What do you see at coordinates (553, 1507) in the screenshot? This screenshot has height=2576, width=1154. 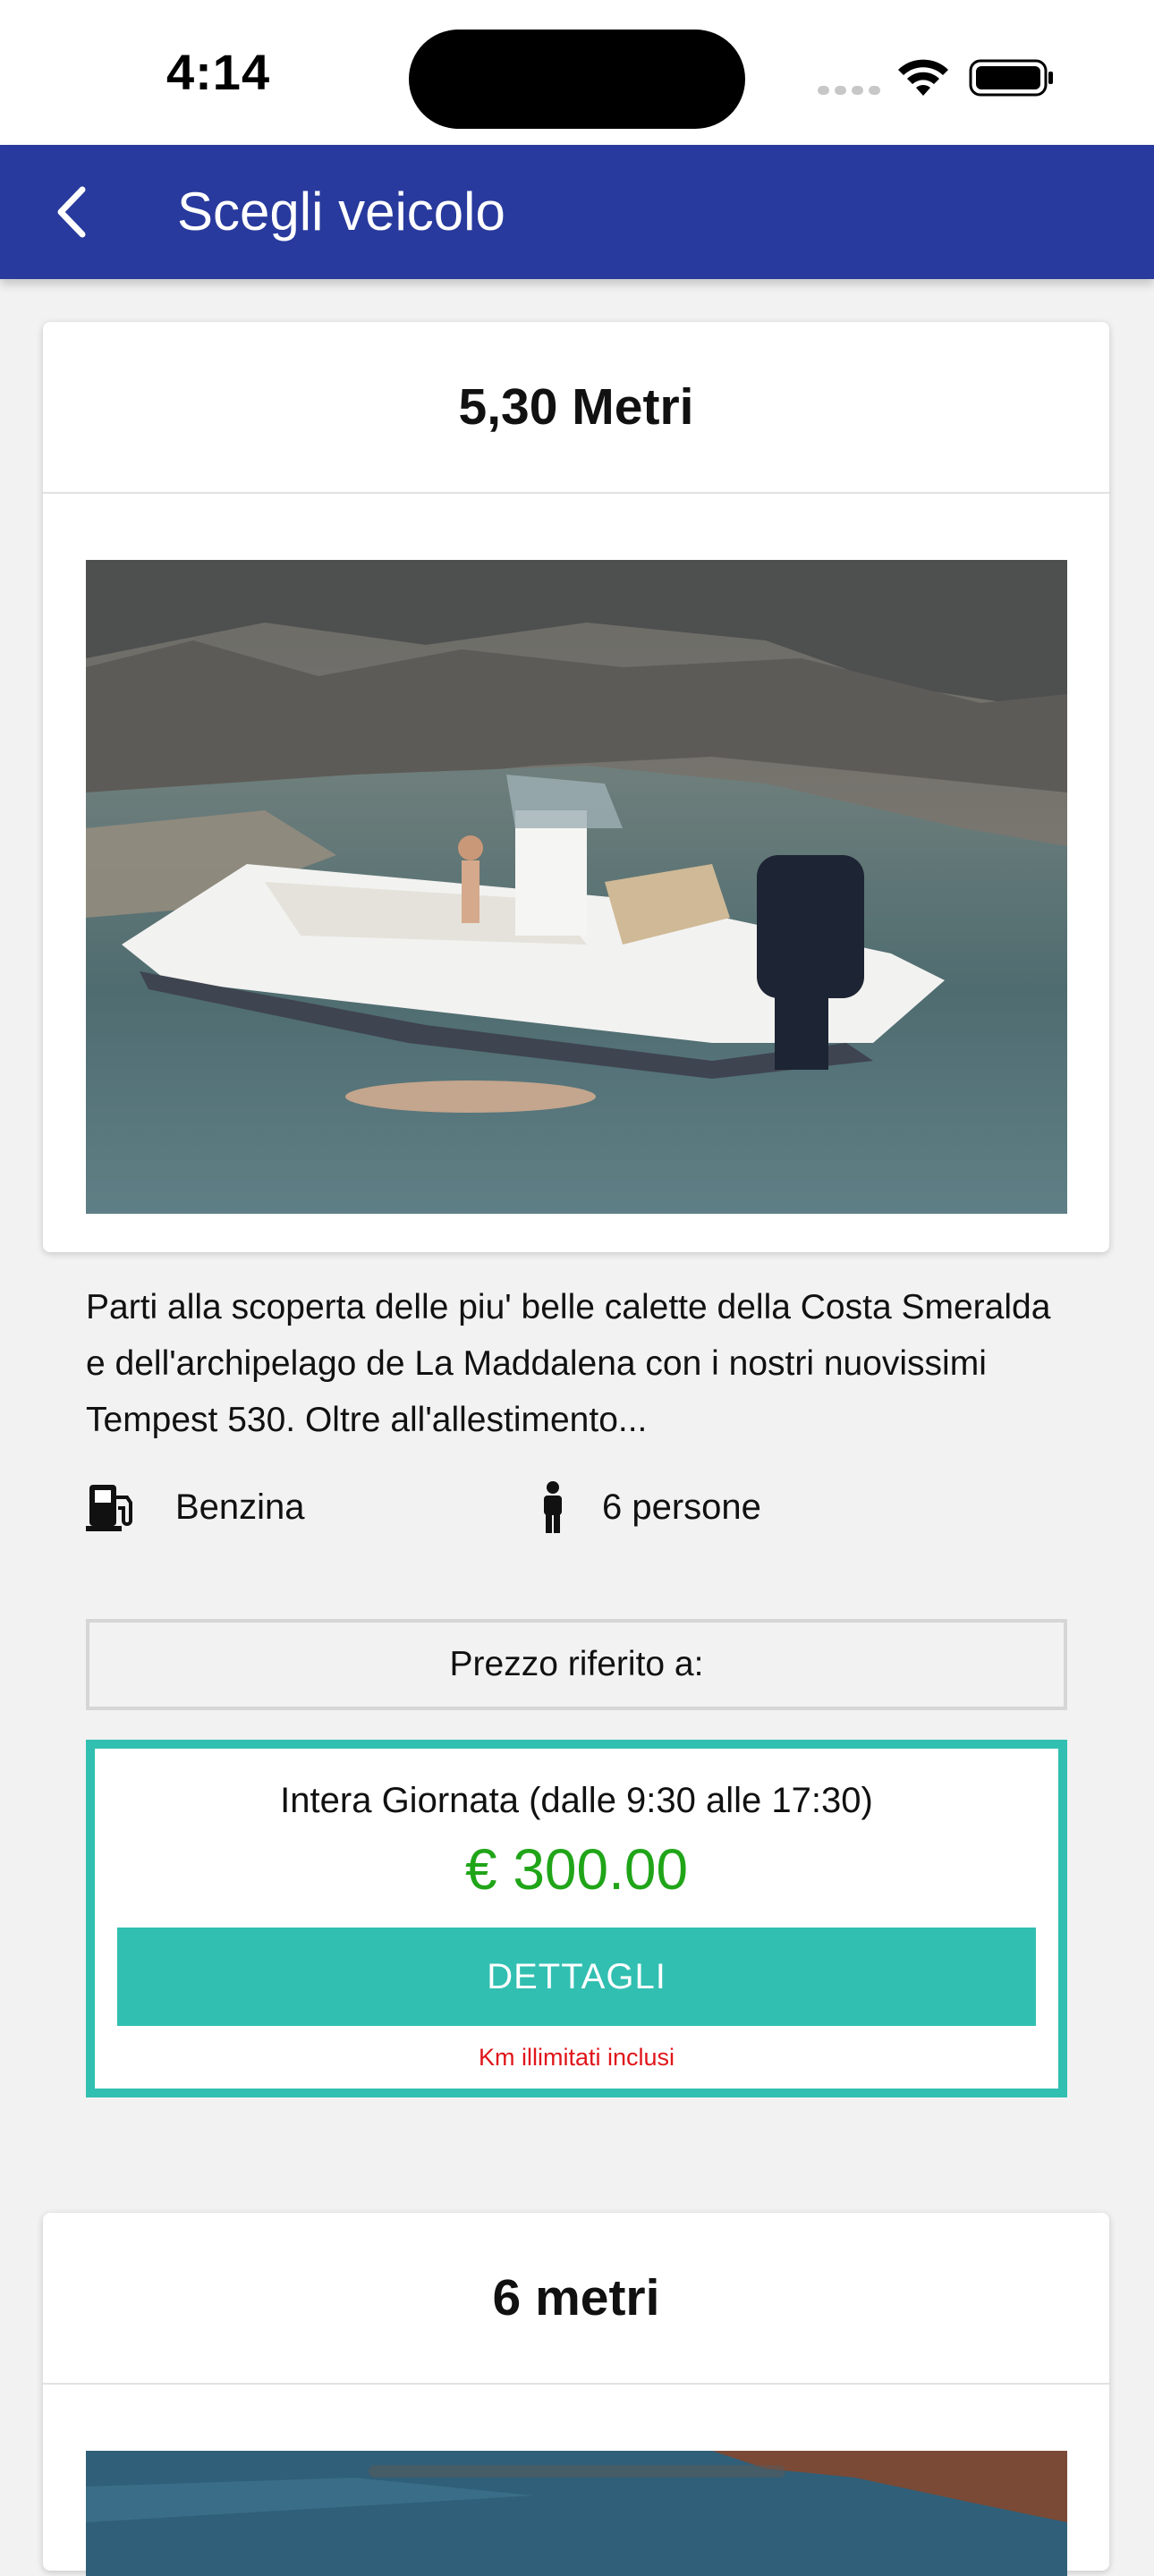 I see `person-icon` at bounding box center [553, 1507].